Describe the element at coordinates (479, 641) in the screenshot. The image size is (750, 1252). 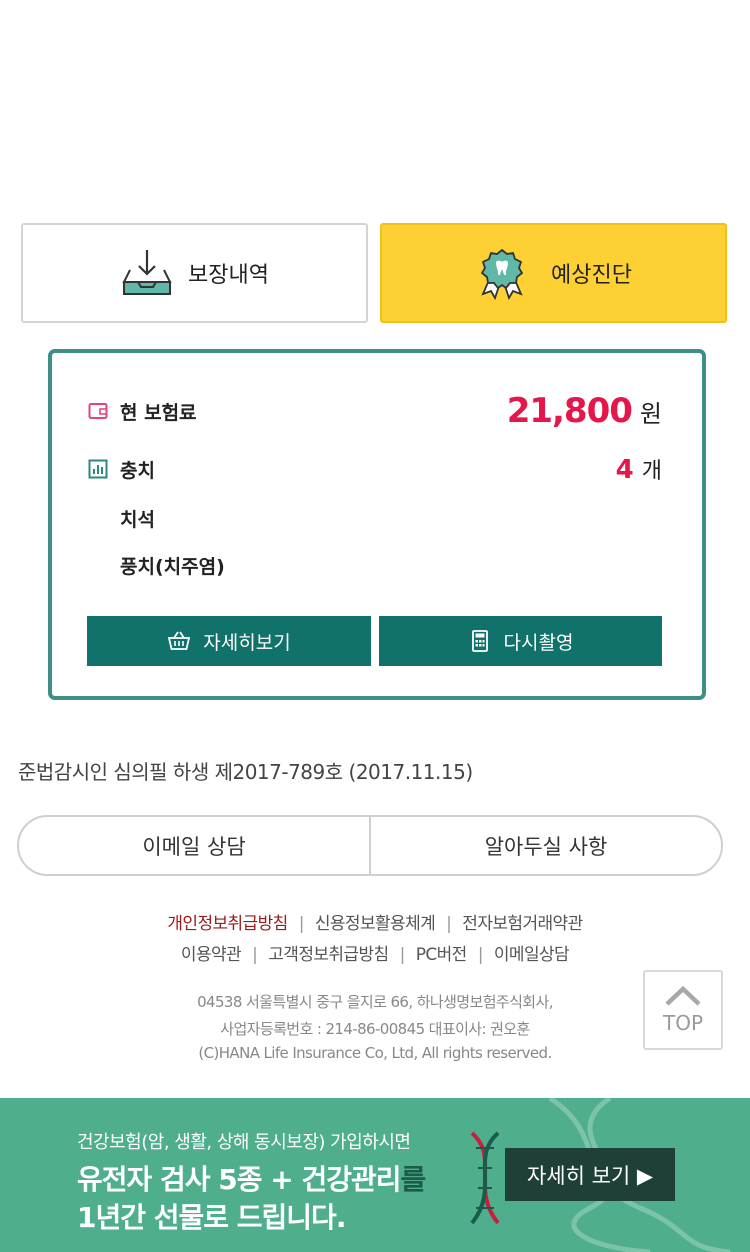
I see `calculator-icon` at that location.